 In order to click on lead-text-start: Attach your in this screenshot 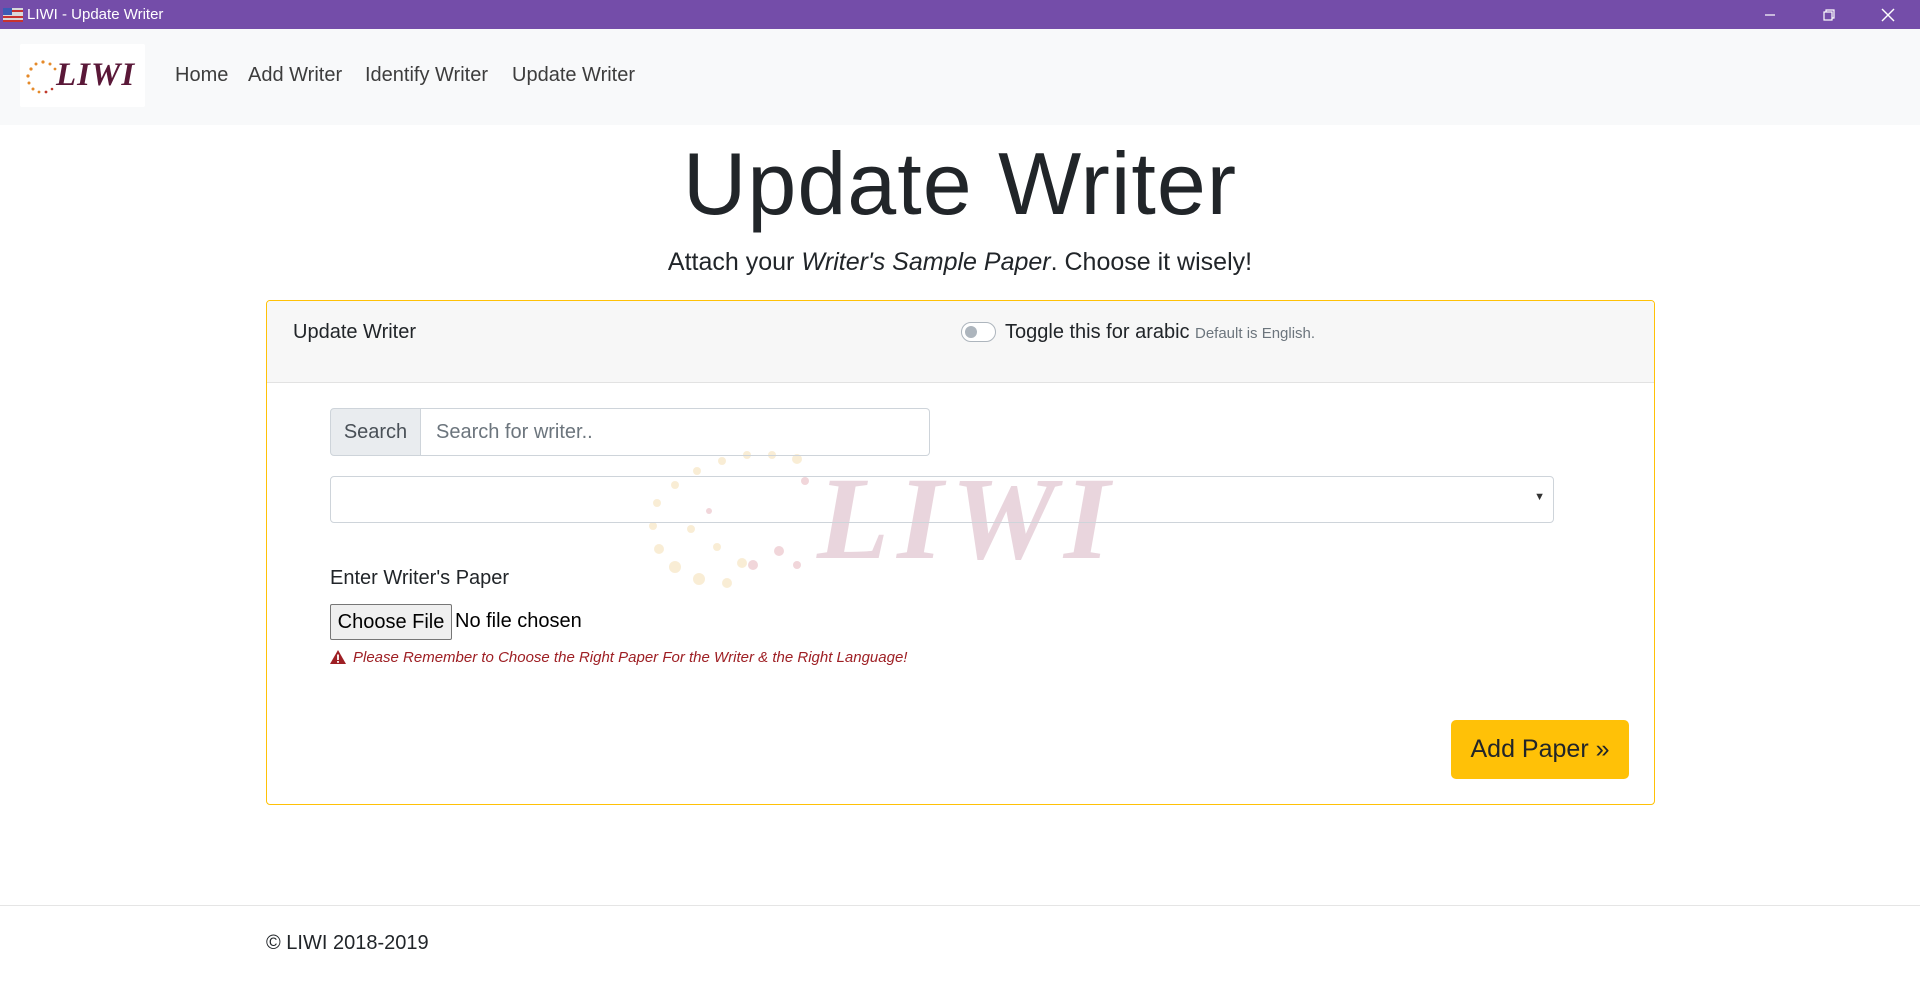, I will do `click(734, 262)`.